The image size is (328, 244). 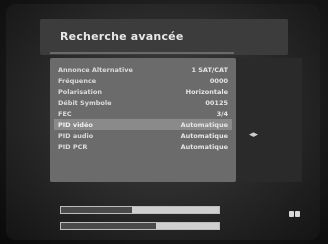 What do you see at coordinates (65, 113) in the screenshot?
I see `row-label: FEC` at bounding box center [65, 113].